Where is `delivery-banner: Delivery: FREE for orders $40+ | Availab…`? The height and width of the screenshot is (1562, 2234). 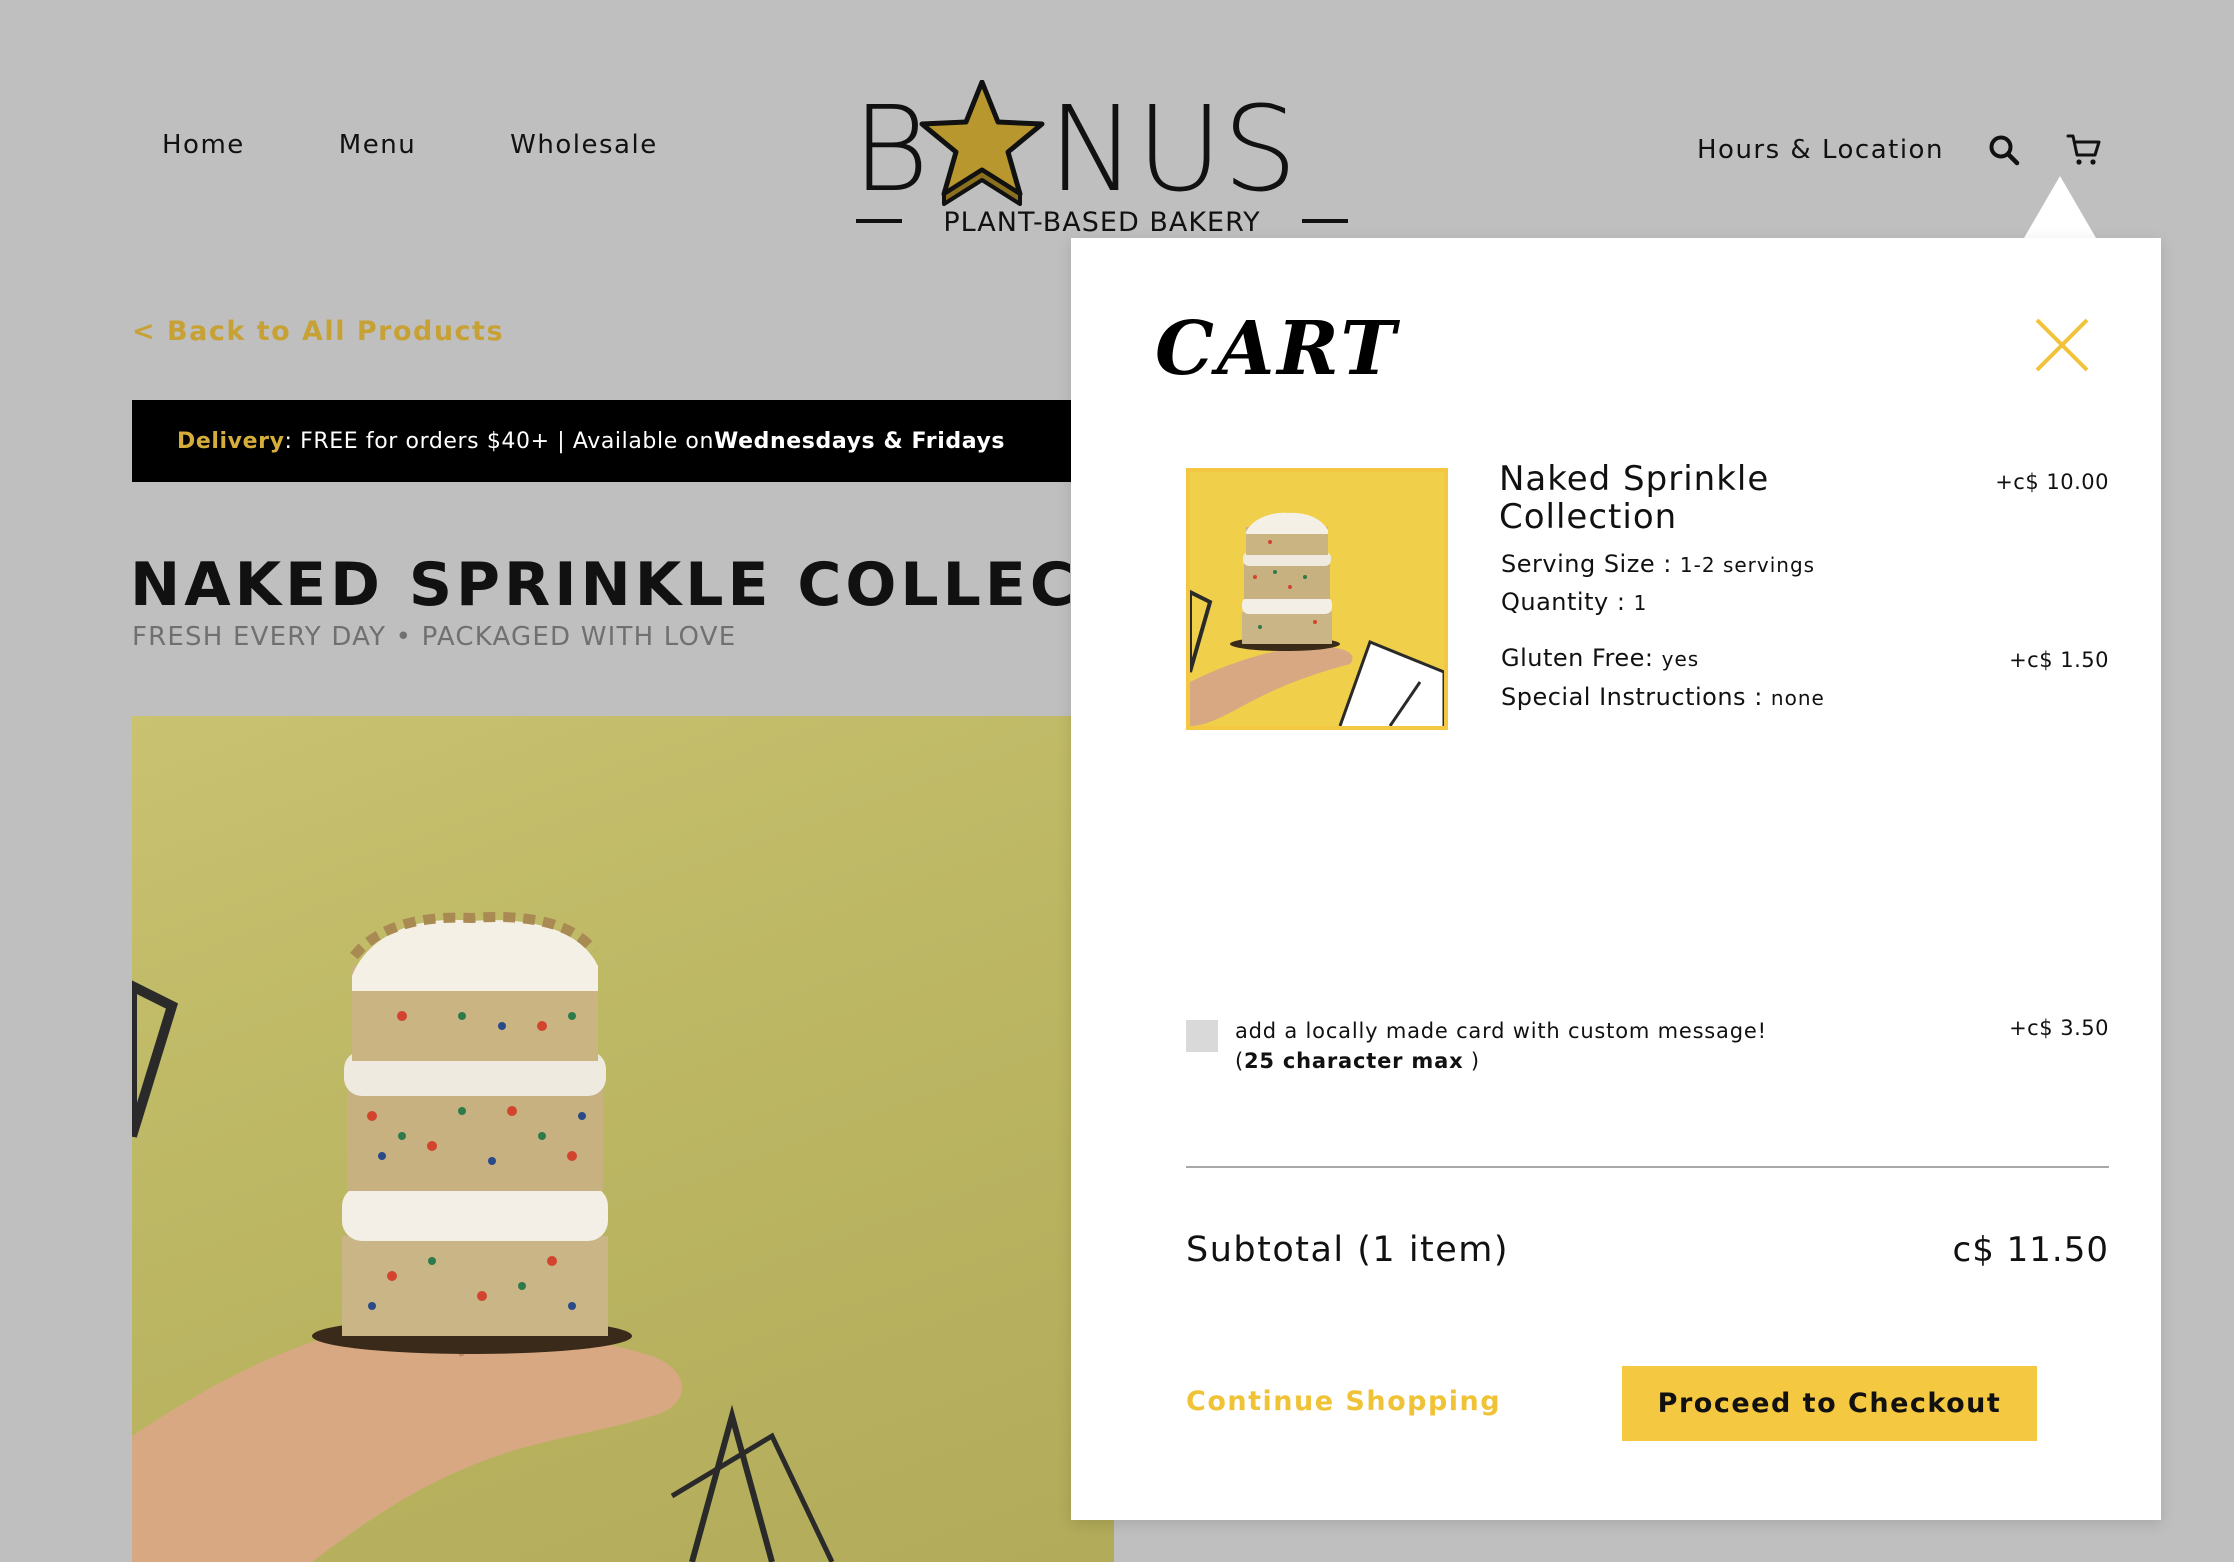
delivery-banner: Delivery: FREE for orders $40+ | Availab… is located at coordinates (632, 441).